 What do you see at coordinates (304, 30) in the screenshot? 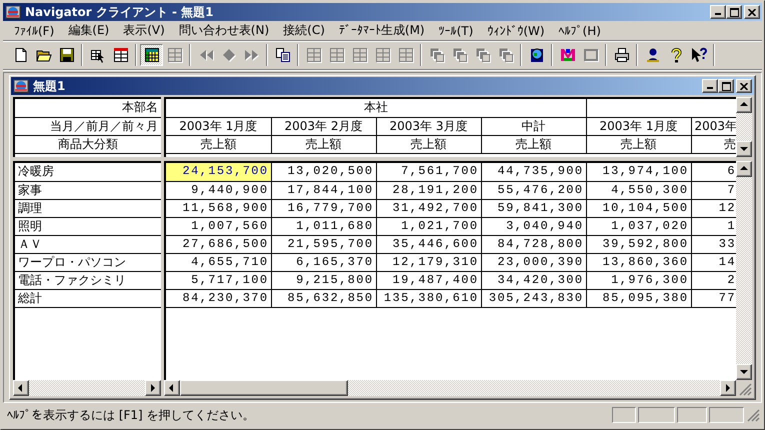
I see `menu-item: 接続(C)` at bounding box center [304, 30].